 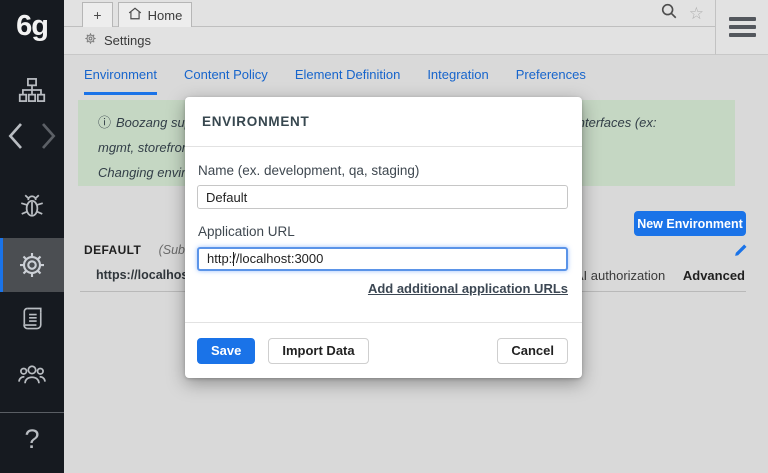 I want to click on menu-zone, so click(x=741, y=27).